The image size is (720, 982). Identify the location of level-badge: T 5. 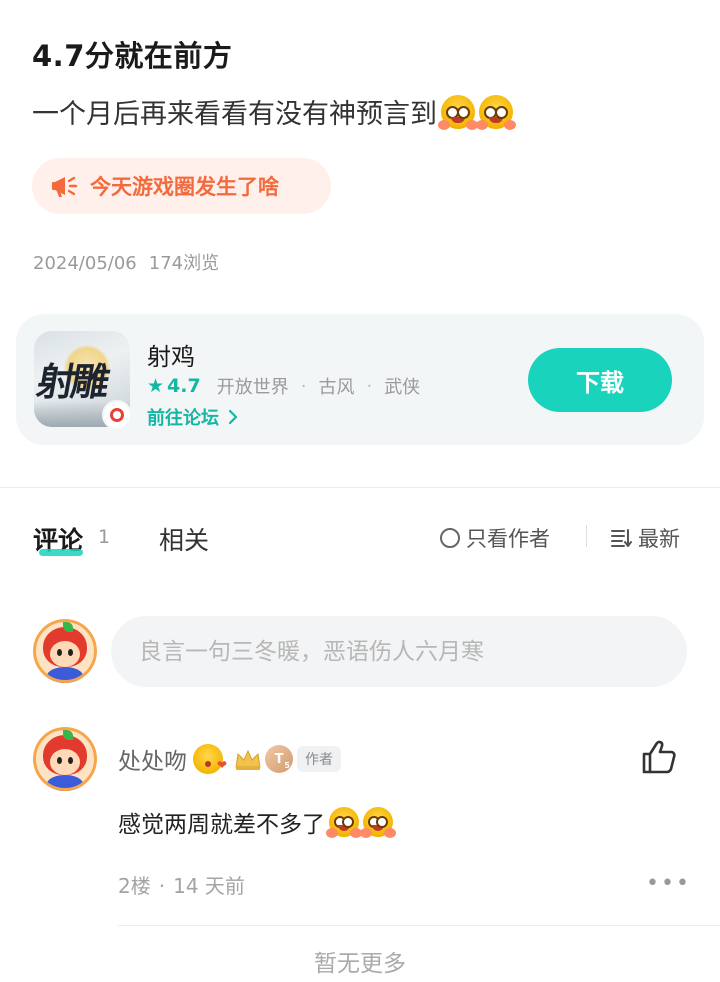
(279, 759).